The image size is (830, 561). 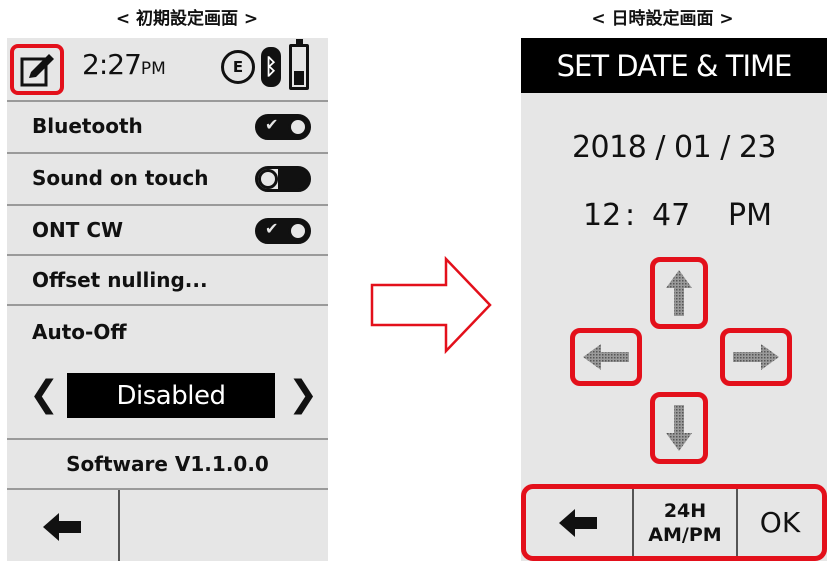 I want to click on down-arrow-icon, so click(x=679, y=428).